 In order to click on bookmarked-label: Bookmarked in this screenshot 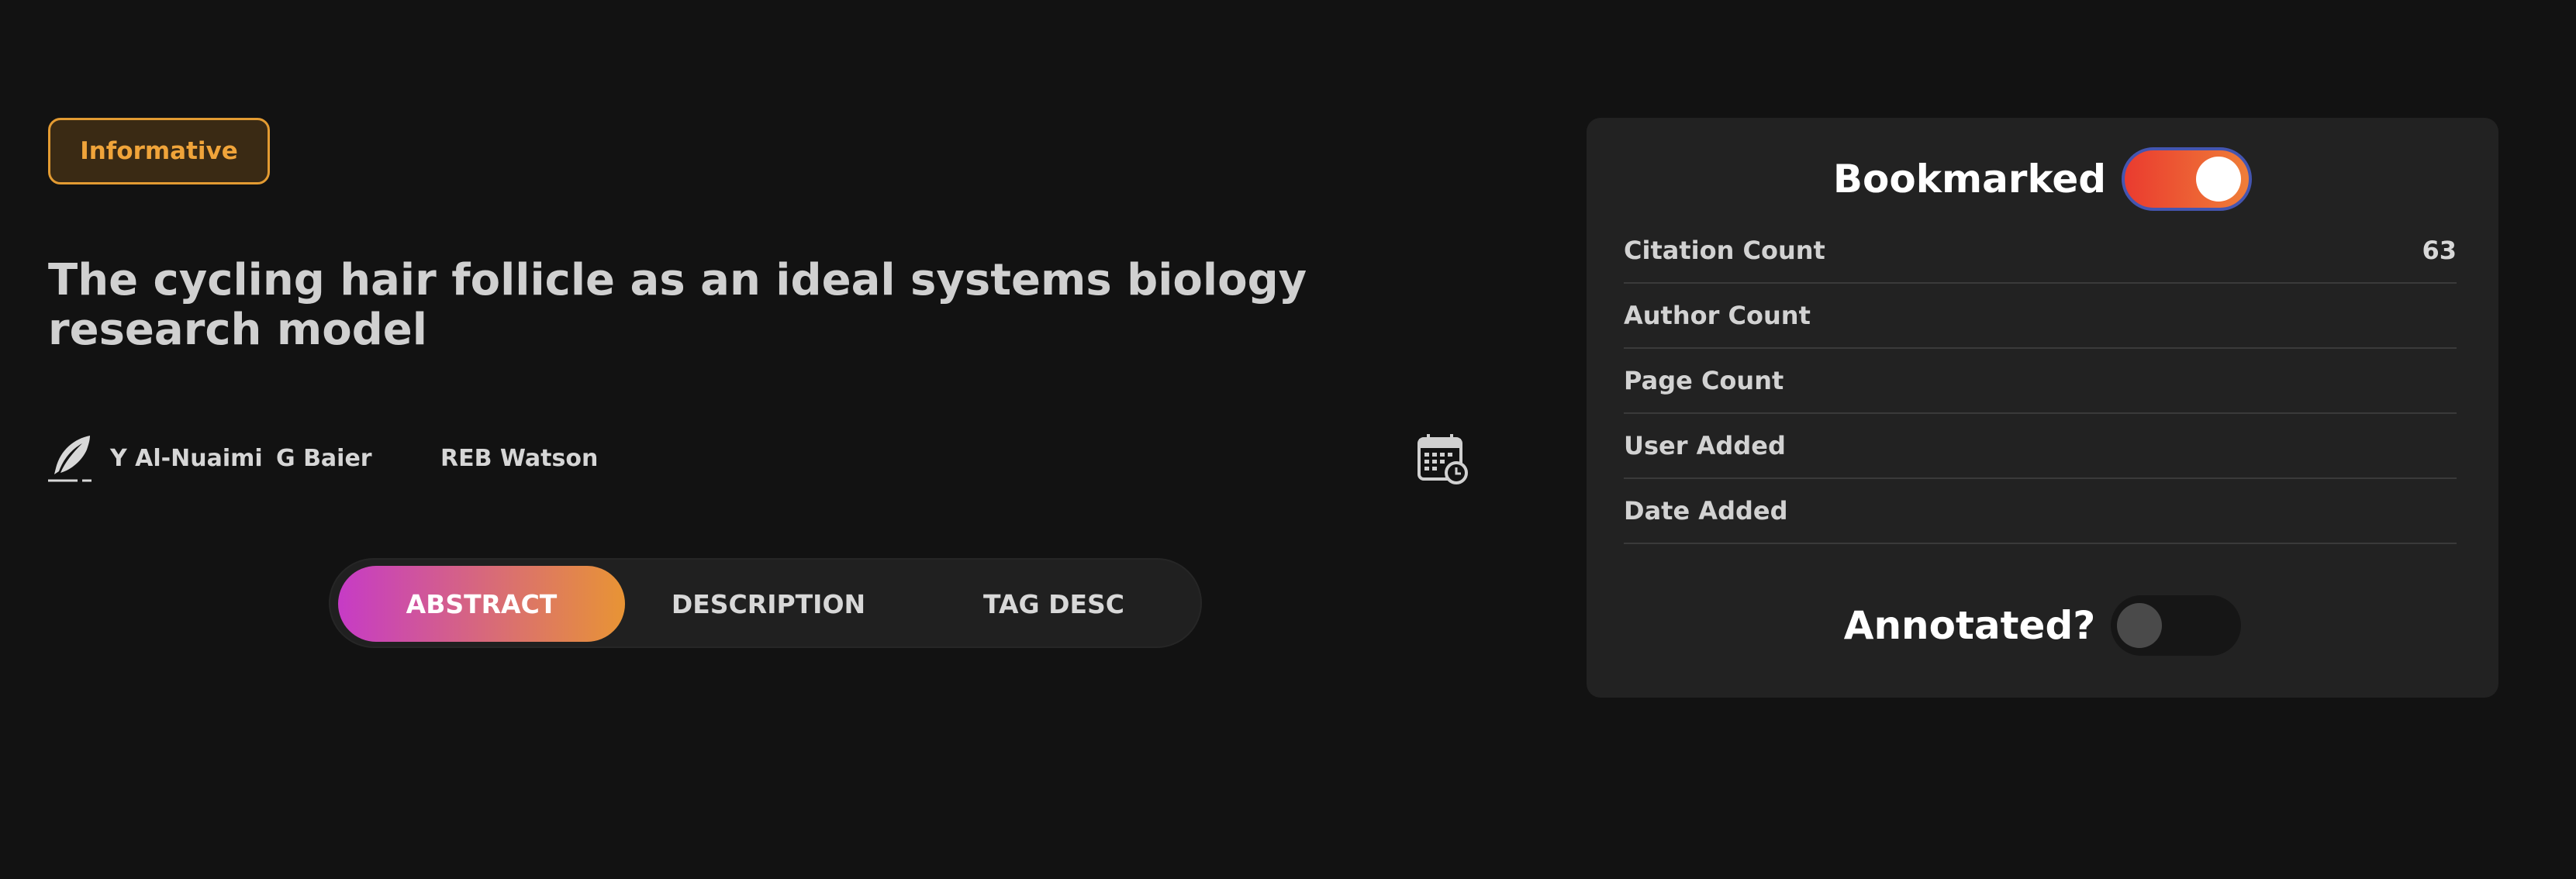, I will do `click(1969, 180)`.